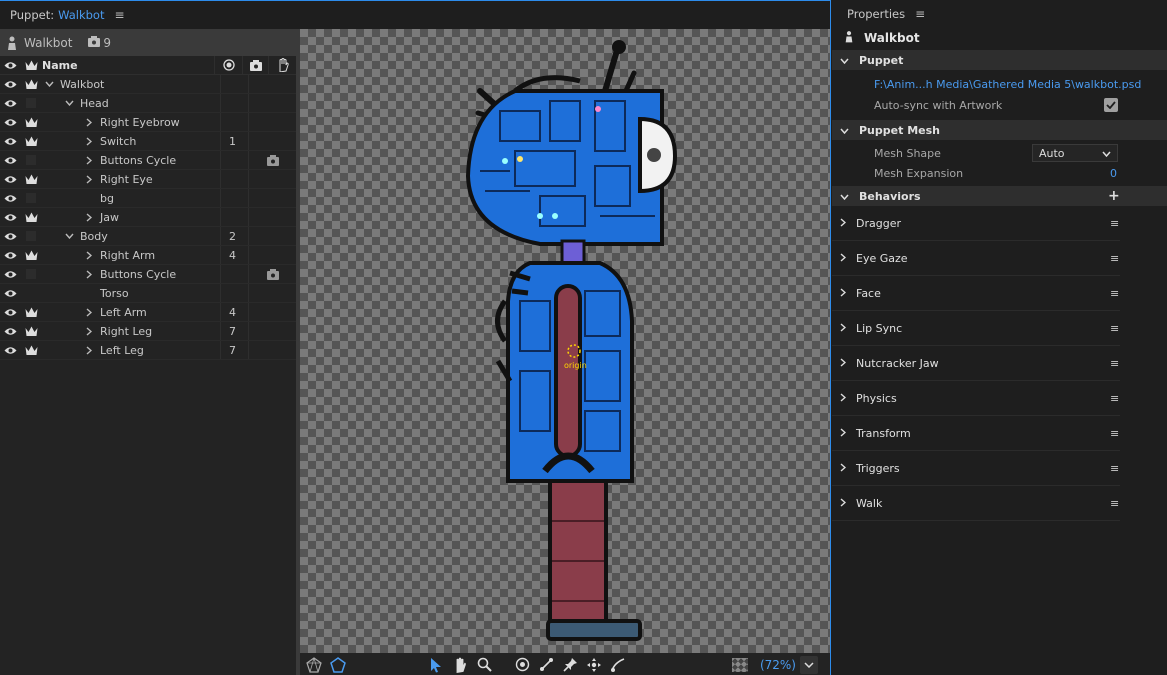 The width and height of the screenshot is (1167, 675). Describe the element at coordinates (436, 664) in the screenshot. I see `select-arrow-icon` at that location.